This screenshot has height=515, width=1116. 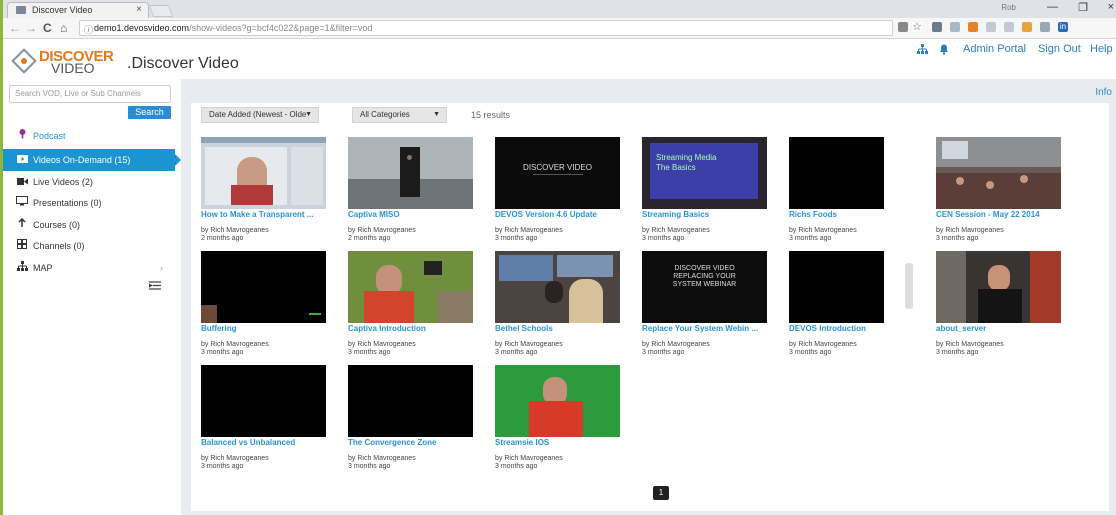 What do you see at coordinates (266, 442) in the screenshot?
I see `video-title: Balanced vs Unbalanced` at bounding box center [266, 442].